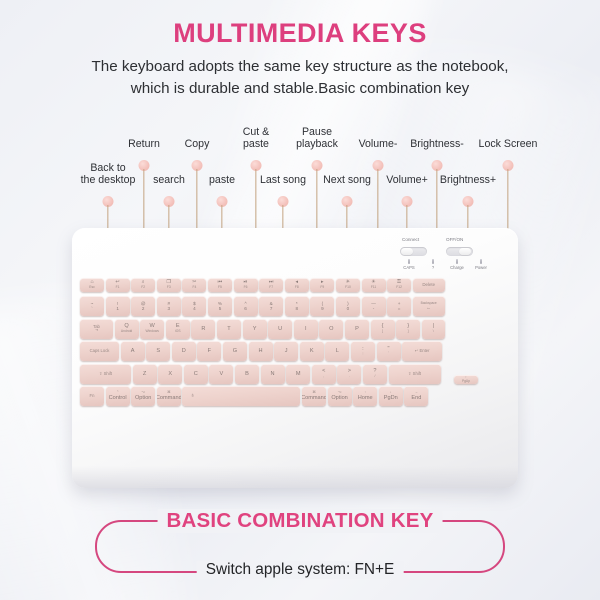 The width and height of the screenshot is (600, 600). I want to click on keyboard-key: V, so click(221, 373).